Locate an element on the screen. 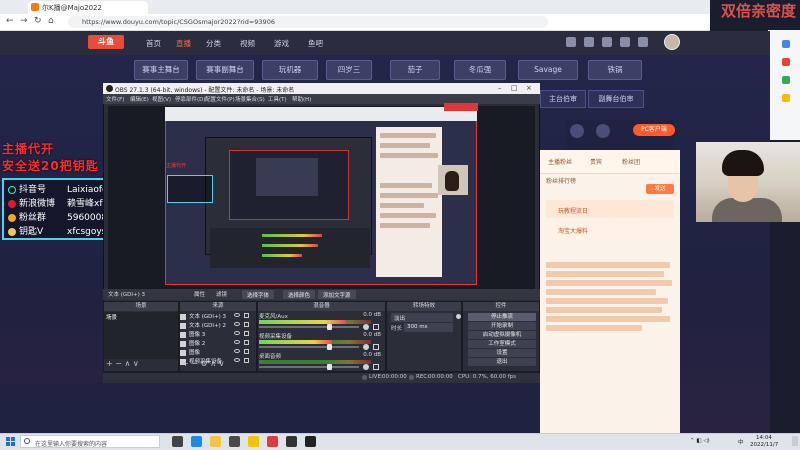 Image resolution: width=800 pixels, height=450 pixels. settings-button: 设置 is located at coordinates (502, 353).